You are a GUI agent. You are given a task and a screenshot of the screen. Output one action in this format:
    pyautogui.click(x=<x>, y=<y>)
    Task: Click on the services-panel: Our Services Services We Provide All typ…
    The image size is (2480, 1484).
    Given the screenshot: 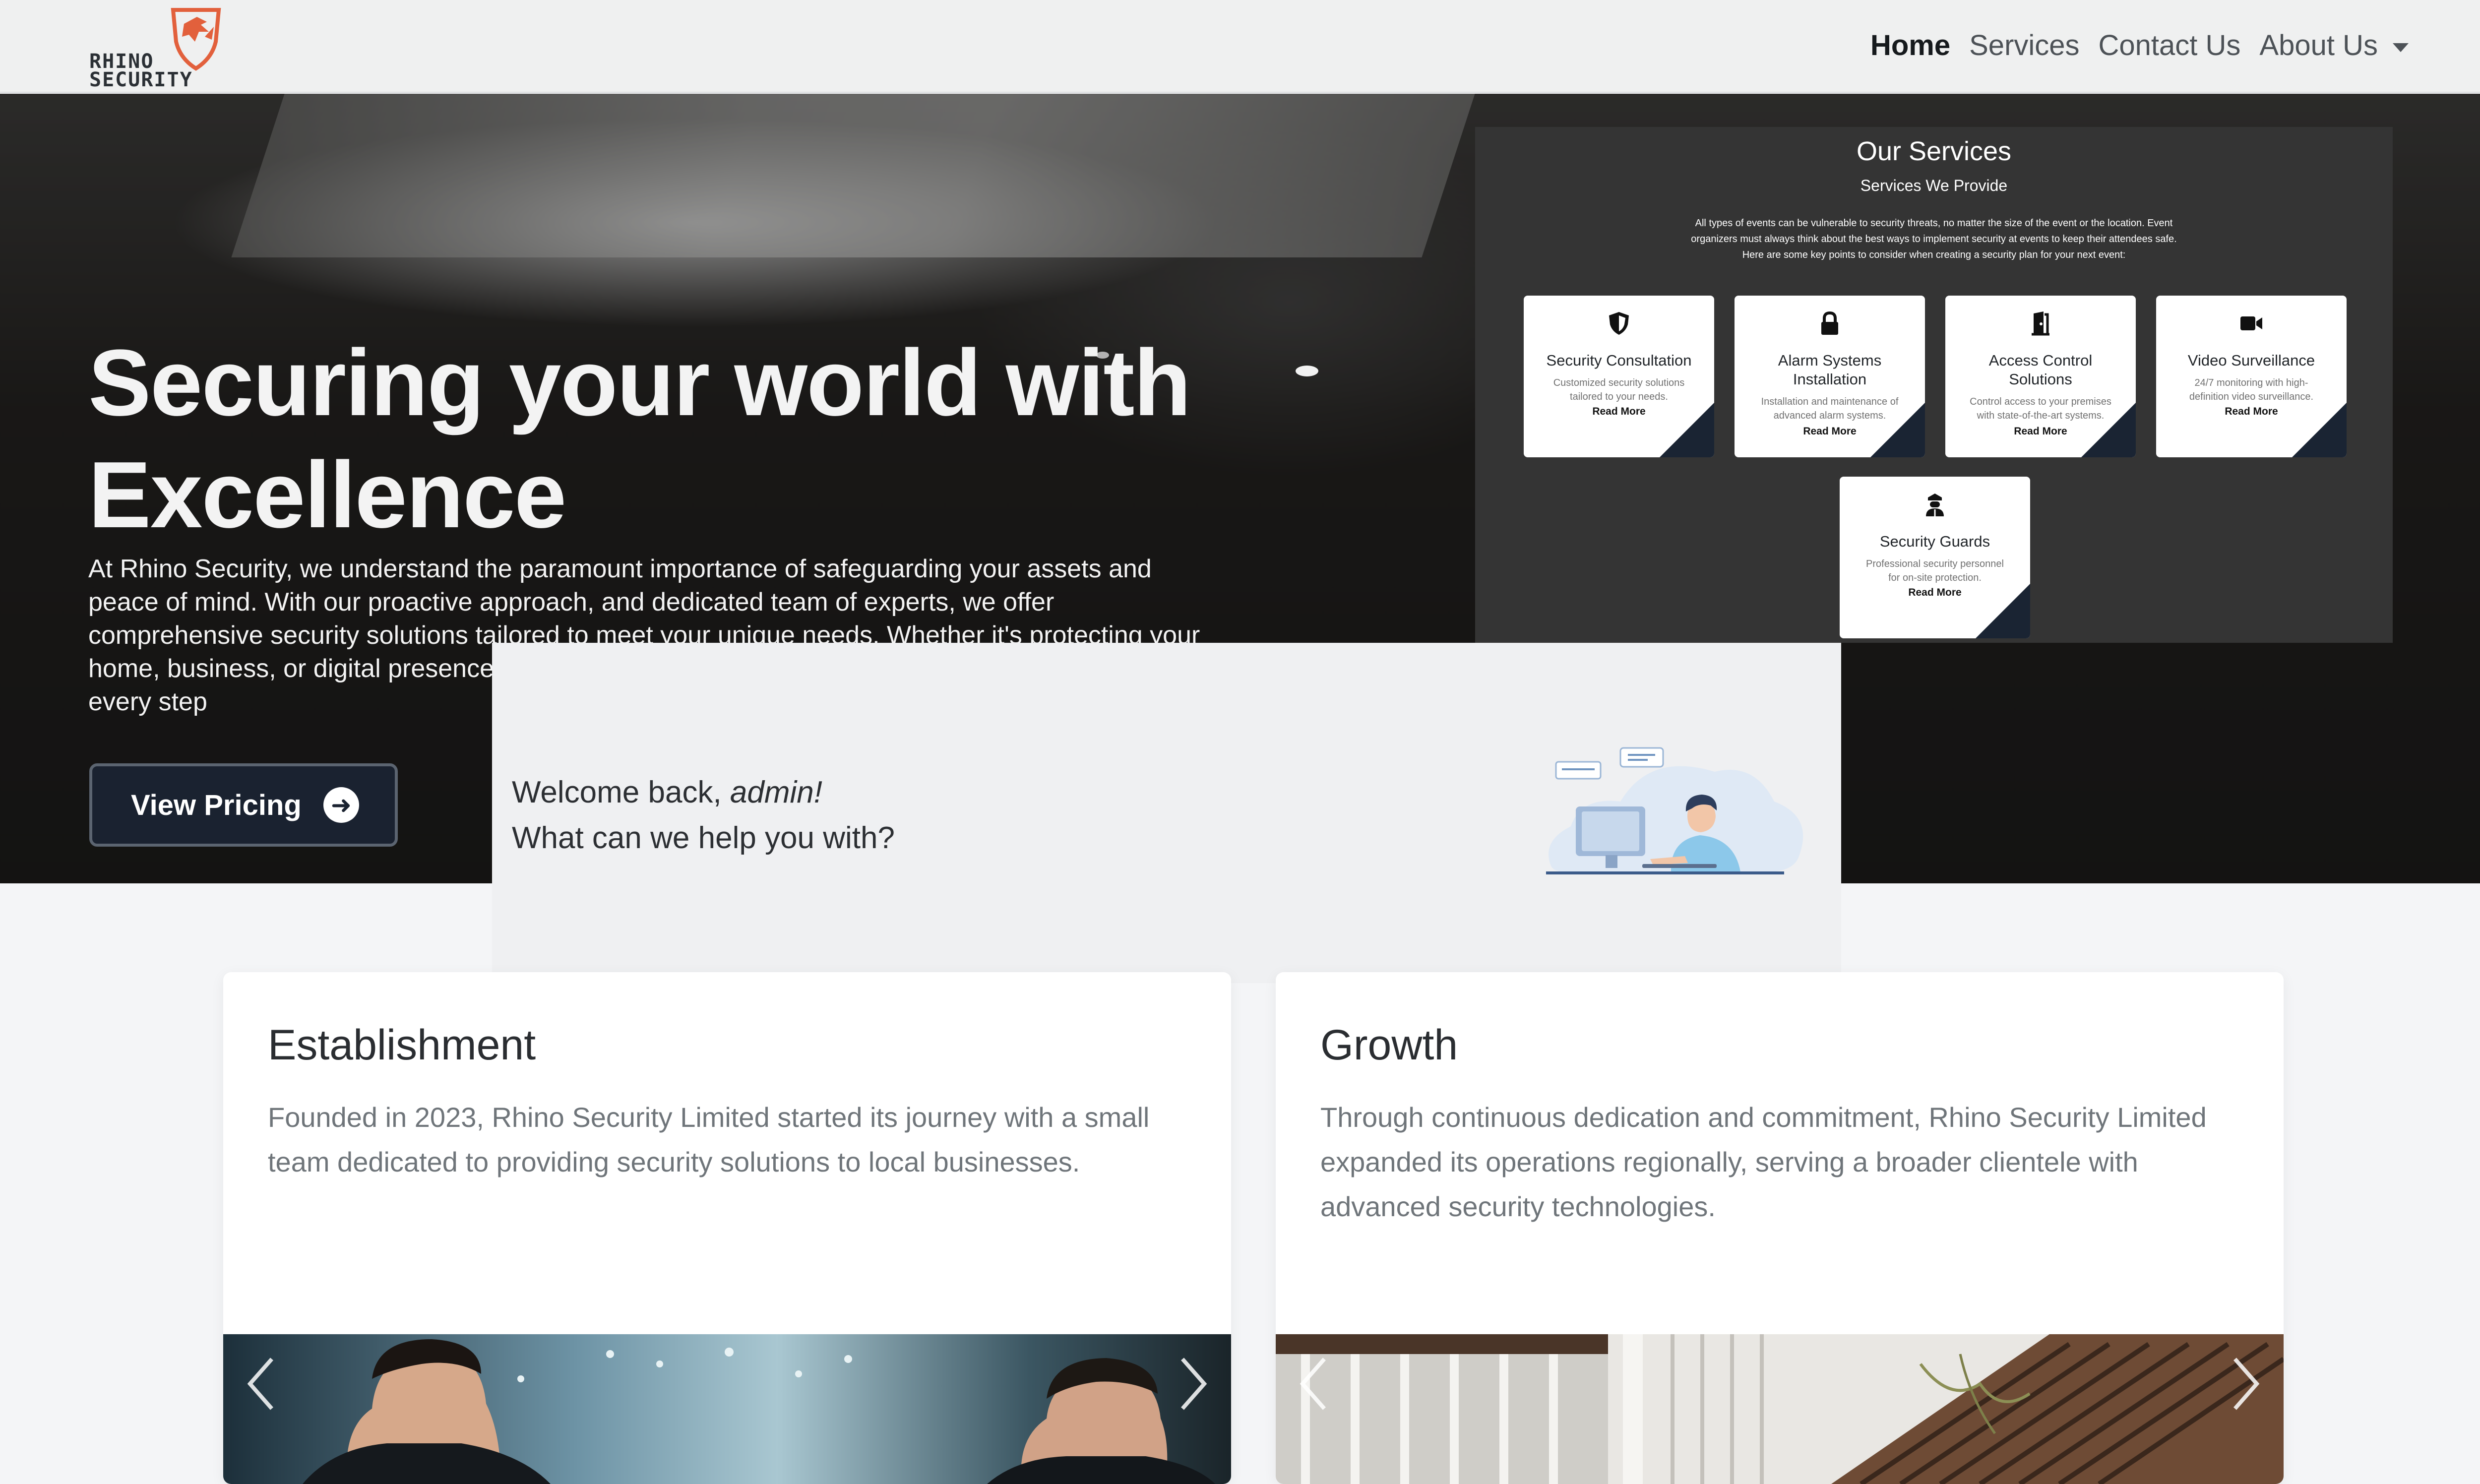 What is the action you would take?
    pyautogui.click(x=1934, y=385)
    